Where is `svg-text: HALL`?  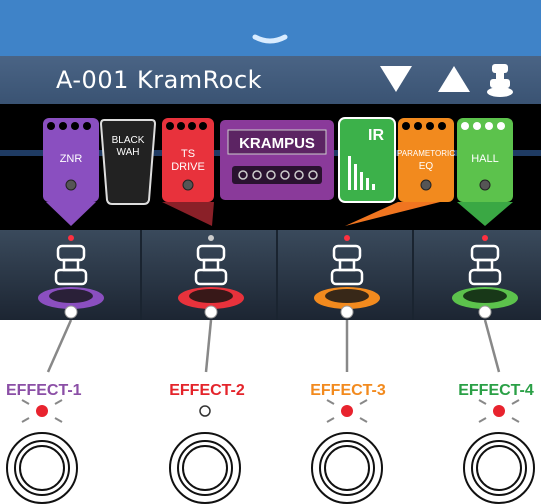 svg-text: HALL is located at coordinates (485, 159).